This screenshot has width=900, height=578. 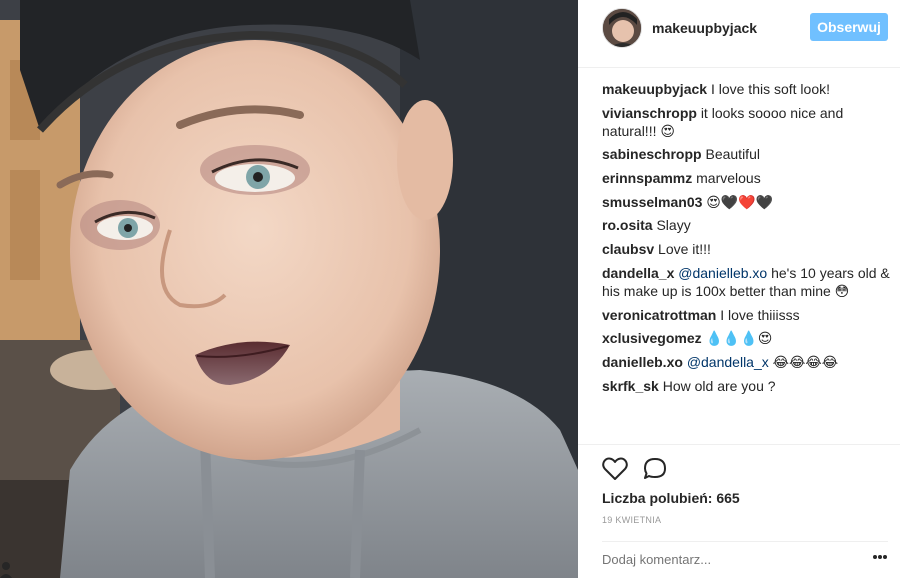 What do you see at coordinates (627, 225) in the screenshot?
I see `comment-username: ro.osita` at bounding box center [627, 225].